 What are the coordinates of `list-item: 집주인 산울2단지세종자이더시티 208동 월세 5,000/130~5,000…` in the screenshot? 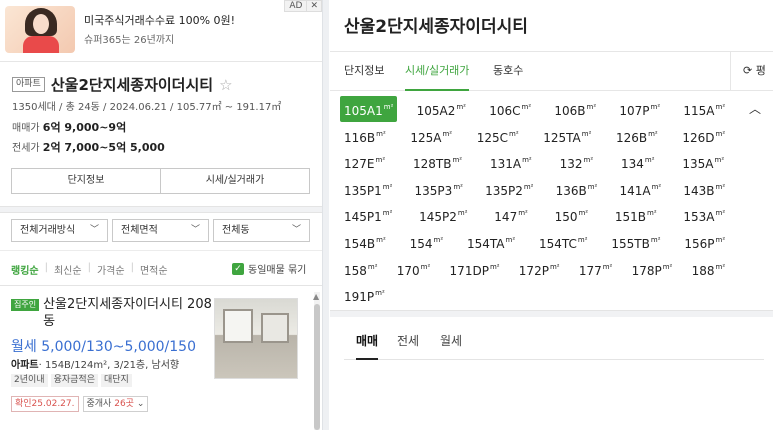 It's located at (161, 354).